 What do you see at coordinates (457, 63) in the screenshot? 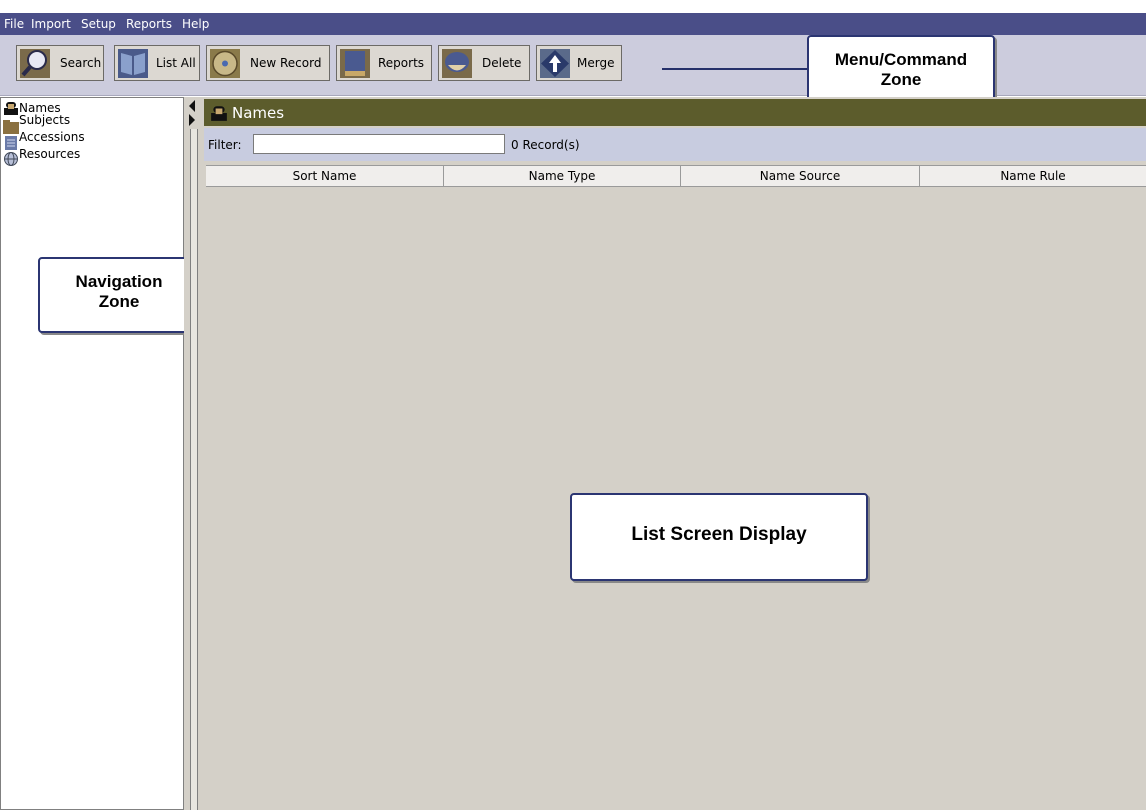
I see `delete-icon` at bounding box center [457, 63].